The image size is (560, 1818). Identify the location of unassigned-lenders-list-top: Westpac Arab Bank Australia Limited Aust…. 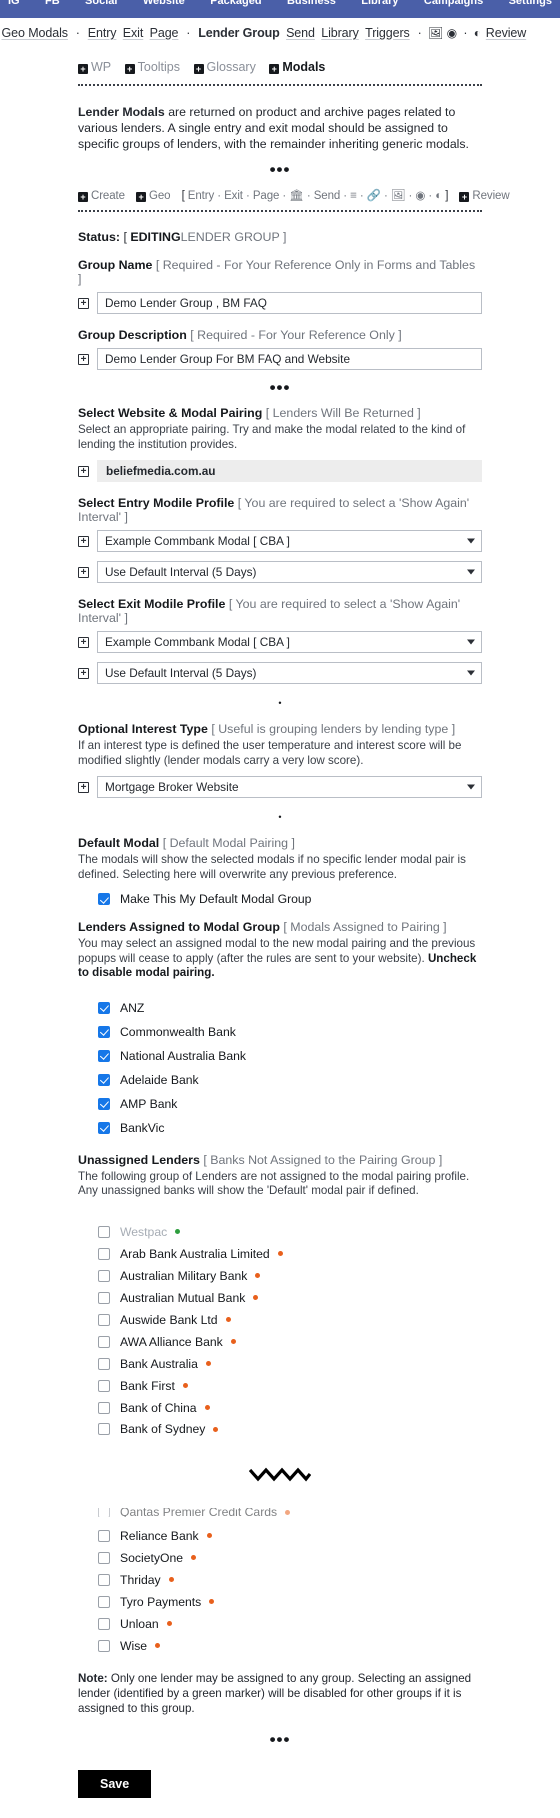
(280, 1330).